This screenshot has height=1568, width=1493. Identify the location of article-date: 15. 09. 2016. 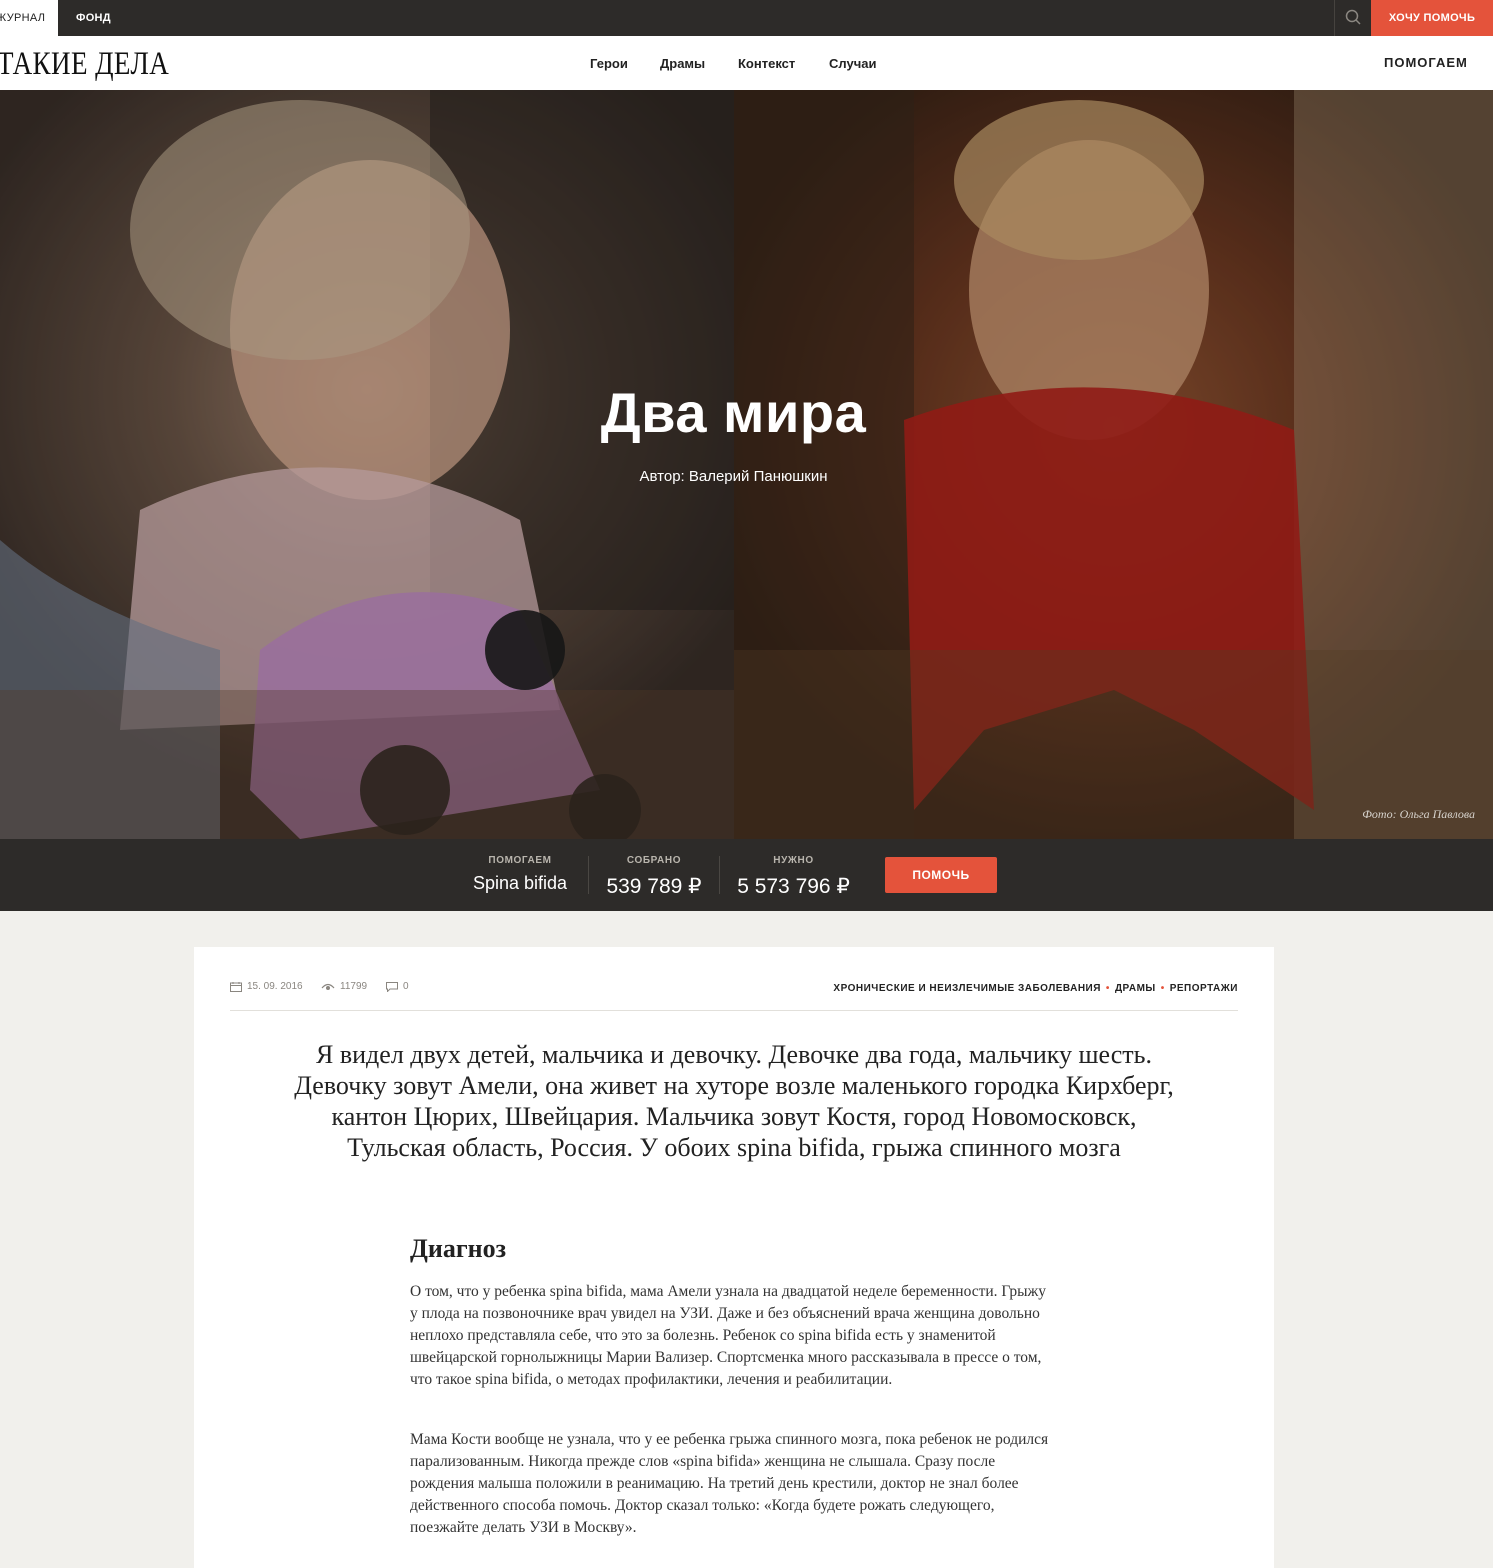
(266, 986).